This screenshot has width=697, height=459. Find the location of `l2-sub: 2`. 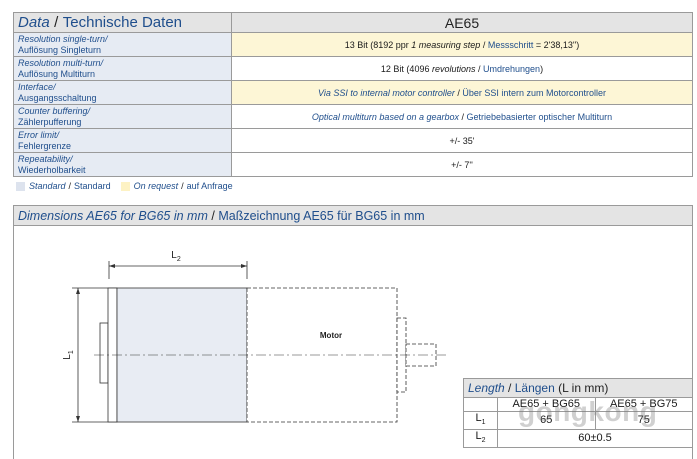

l2-sub: 2 is located at coordinates (179, 259).